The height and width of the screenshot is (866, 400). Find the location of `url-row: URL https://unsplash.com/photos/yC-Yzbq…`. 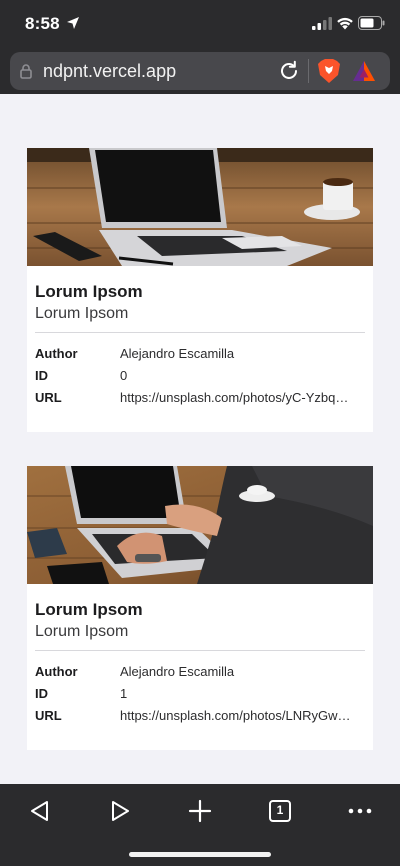

url-row: URL https://unsplash.com/photos/yC-Yzbq… is located at coordinates (200, 398).